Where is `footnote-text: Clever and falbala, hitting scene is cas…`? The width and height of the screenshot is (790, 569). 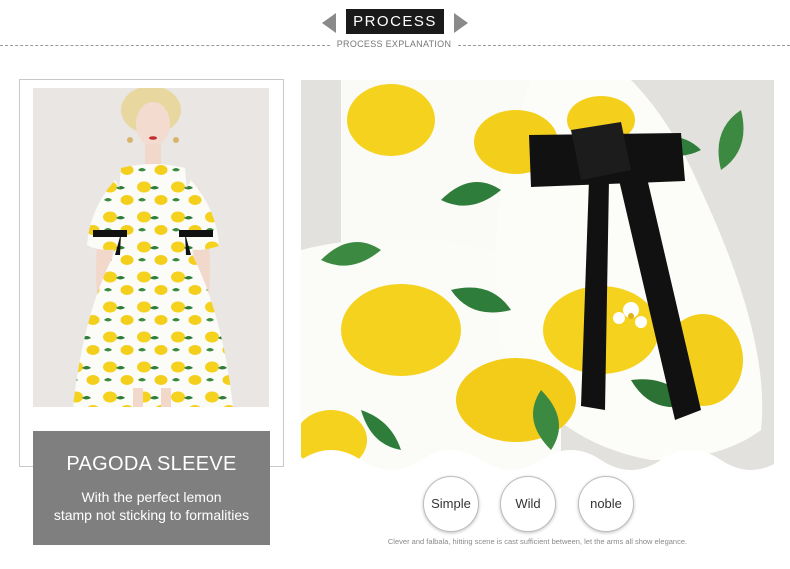 footnote-text: Clever and falbala, hitting scene is cas… is located at coordinates (537, 541).